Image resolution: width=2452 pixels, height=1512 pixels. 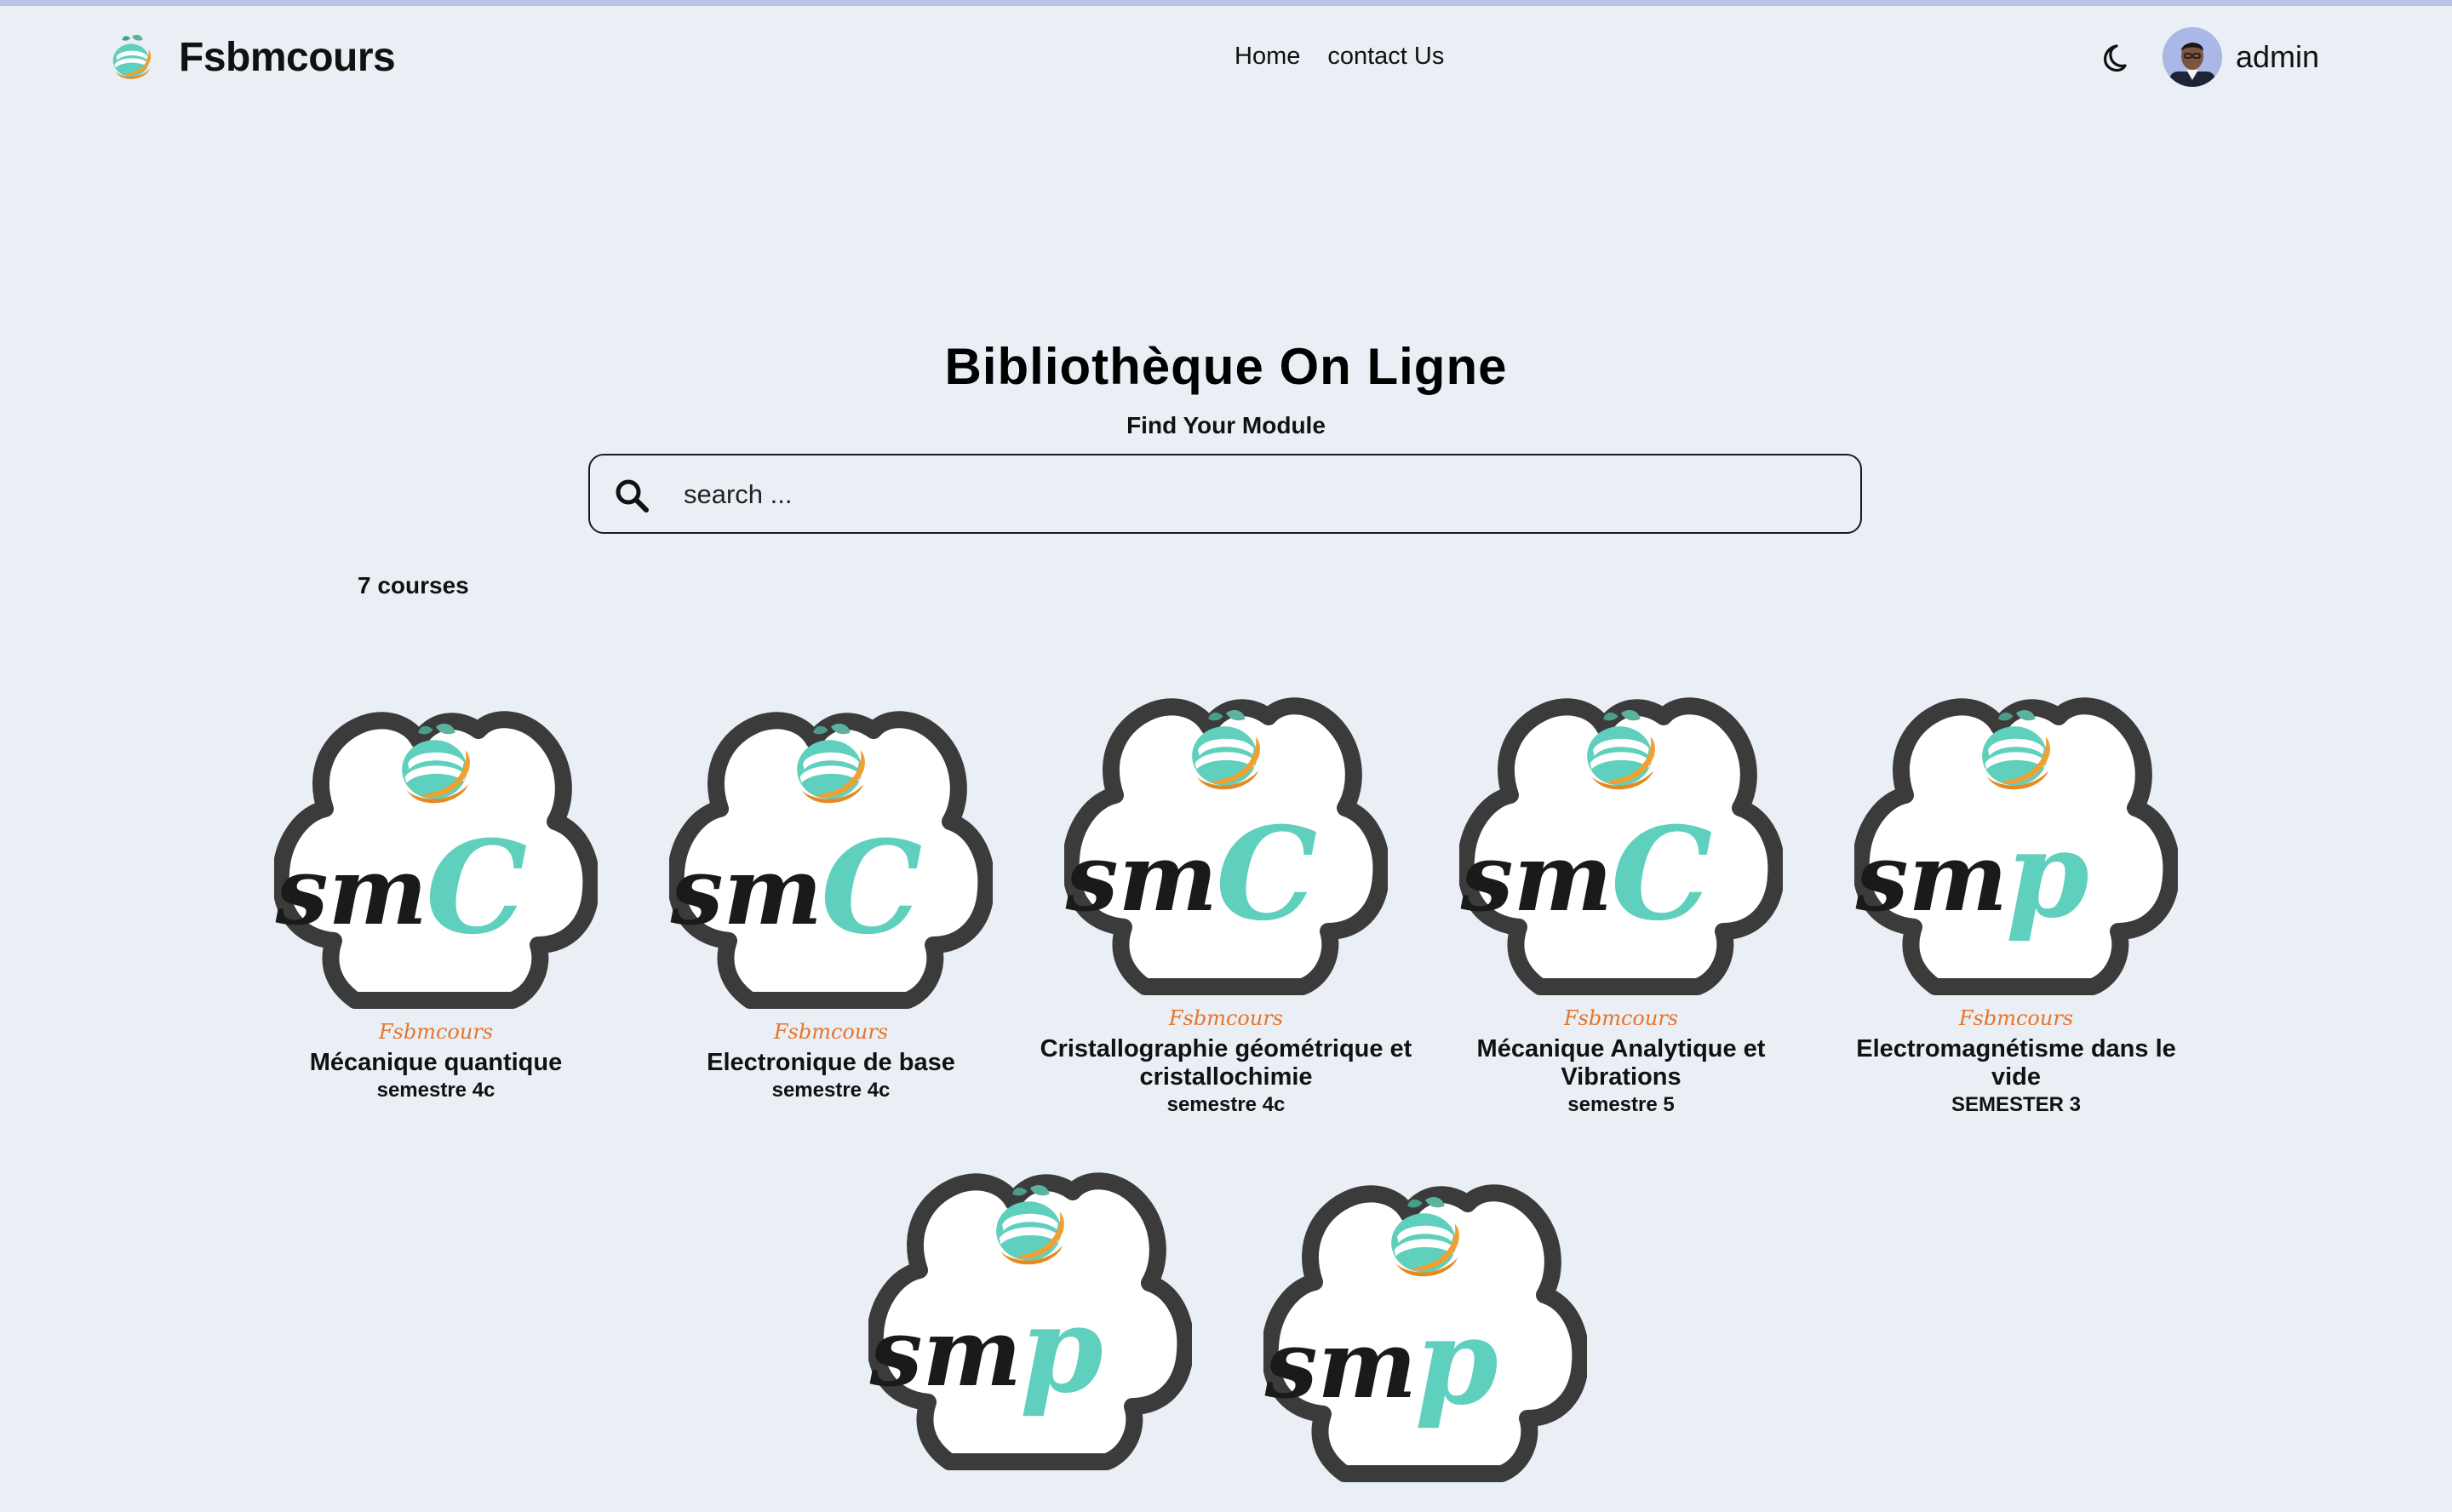 What do you see at coordinates (413, 585) in the screenshot?
I see `course-count: 7 courses` at bounding box center [413, 585].